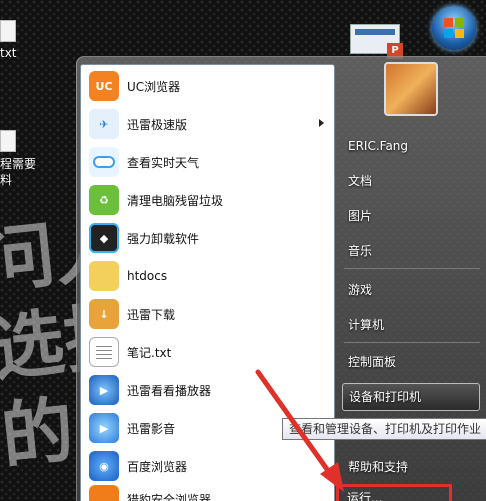 This screenshot has width=486, height=501. What do you see at coordinates (104, 86) in the screenshot?
I see `uc-browser-icon: UC` at bounding box center [104, 86].